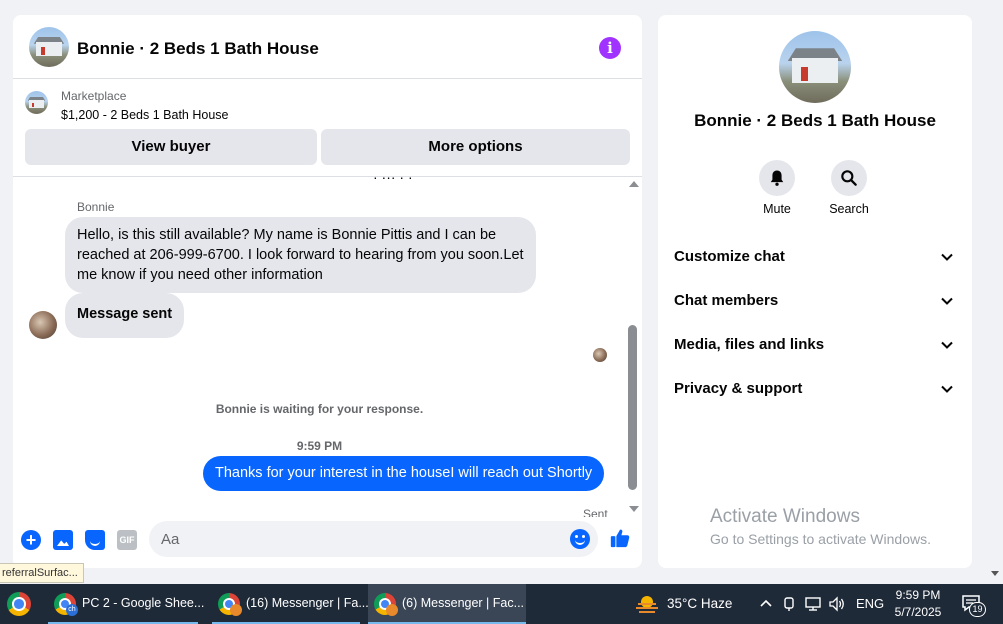 The height and width of the screenshot is (624, 1003). I want to click on seen-receipt-avatar, so click(600, 355).